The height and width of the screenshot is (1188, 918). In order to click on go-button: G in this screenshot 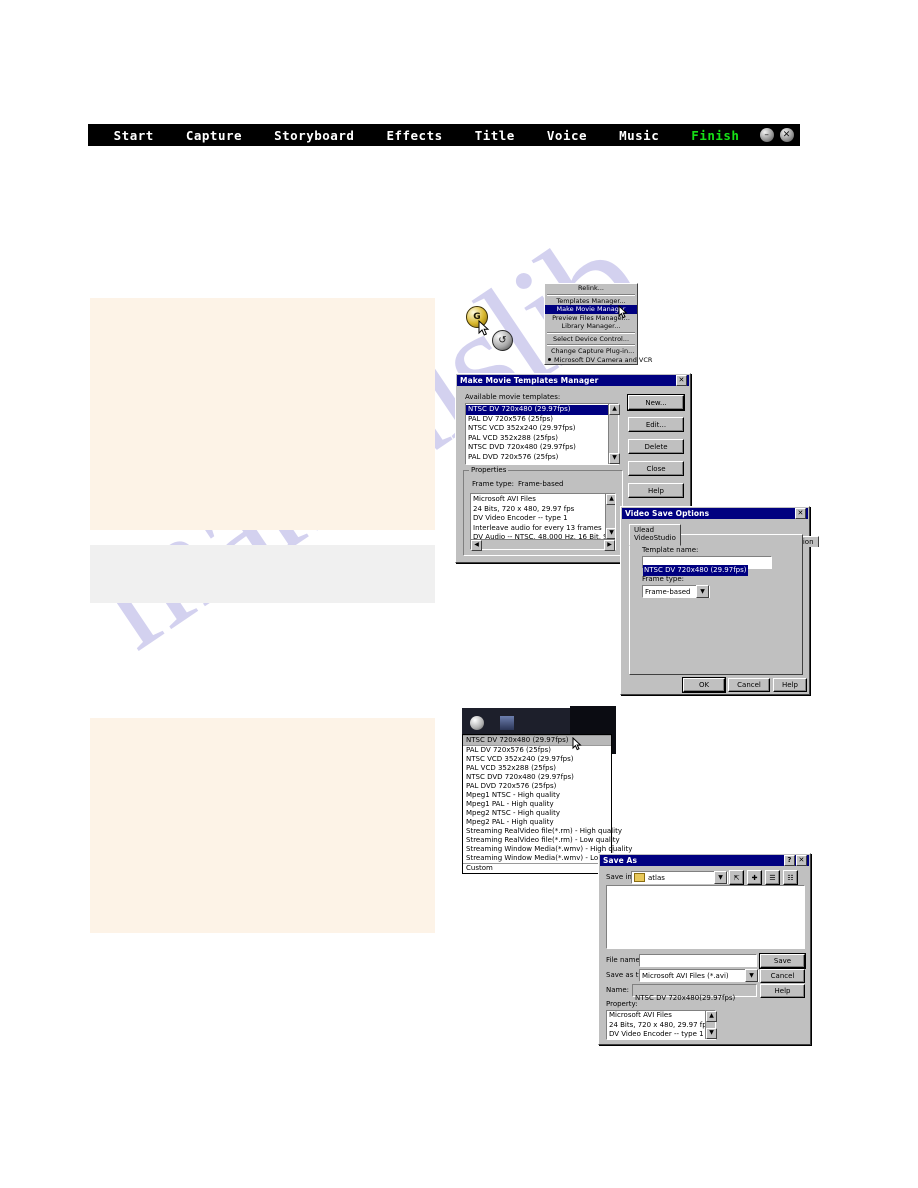, I will do `click(477, 317)`.